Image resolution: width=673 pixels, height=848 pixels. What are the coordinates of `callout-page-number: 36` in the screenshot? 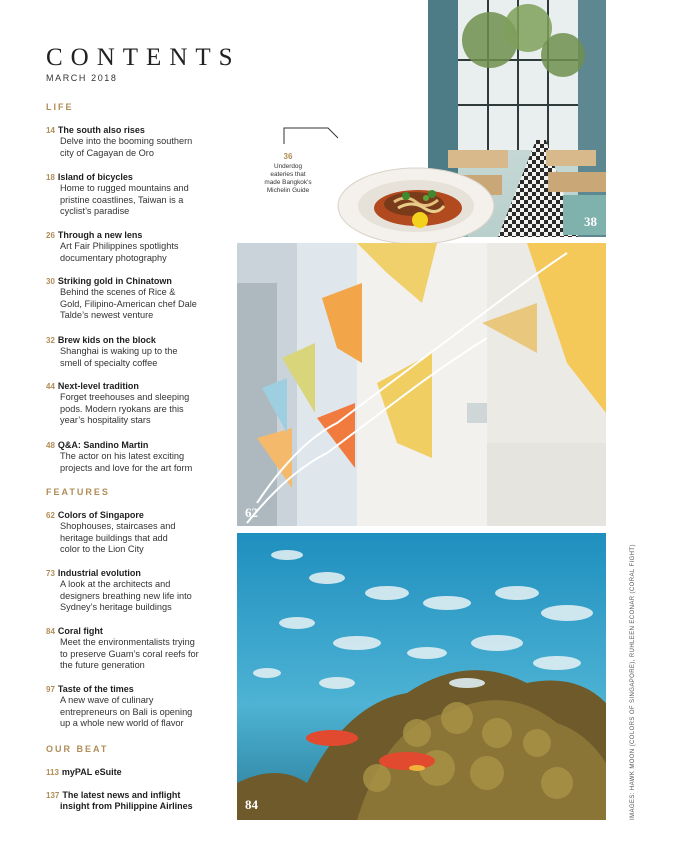 It's located at (288, 156).